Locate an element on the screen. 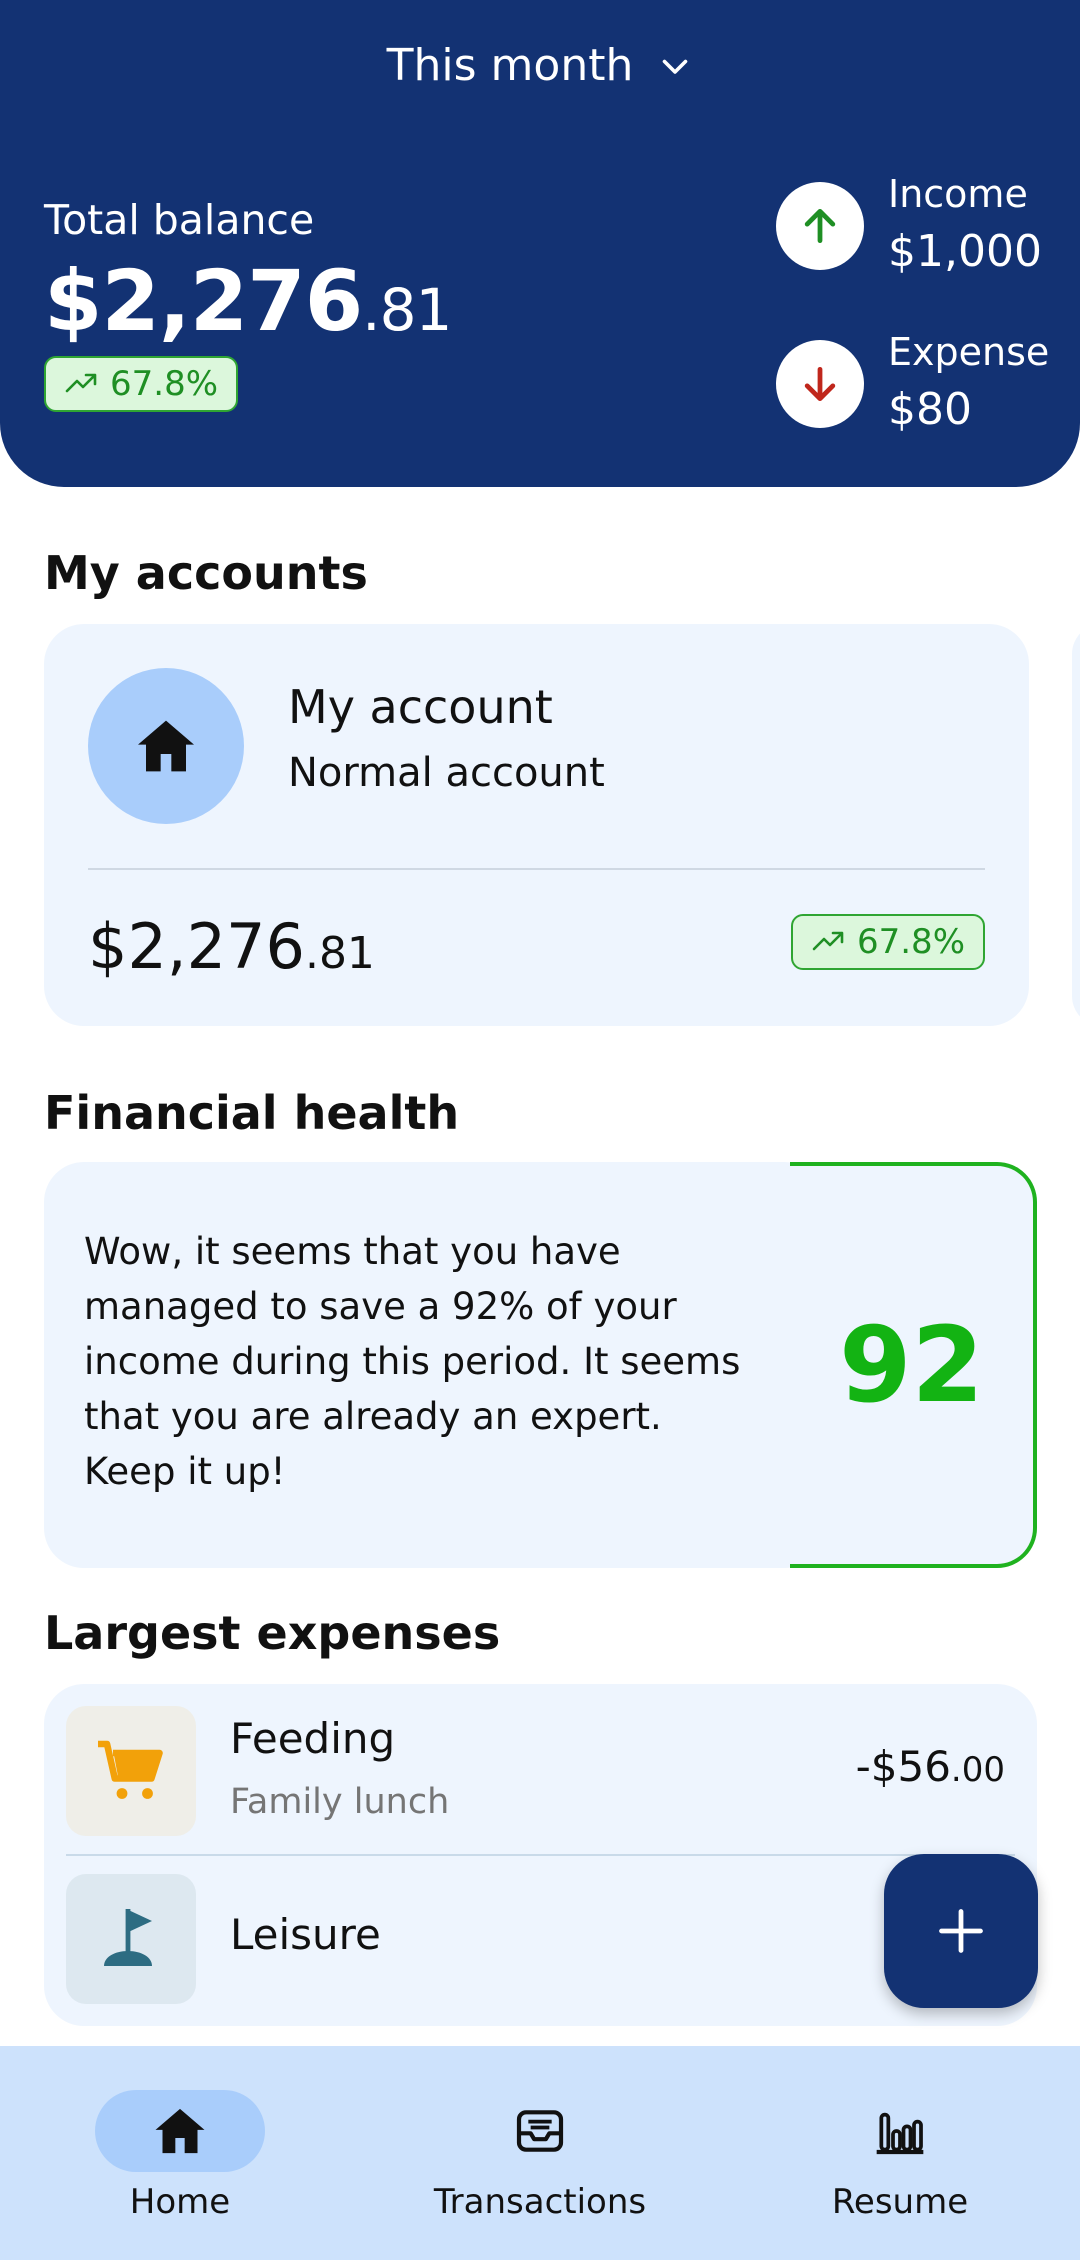 Image resolution: width=1080 pixels, height=2260 pixels. income-indicator is located at coordinates (820, 226).